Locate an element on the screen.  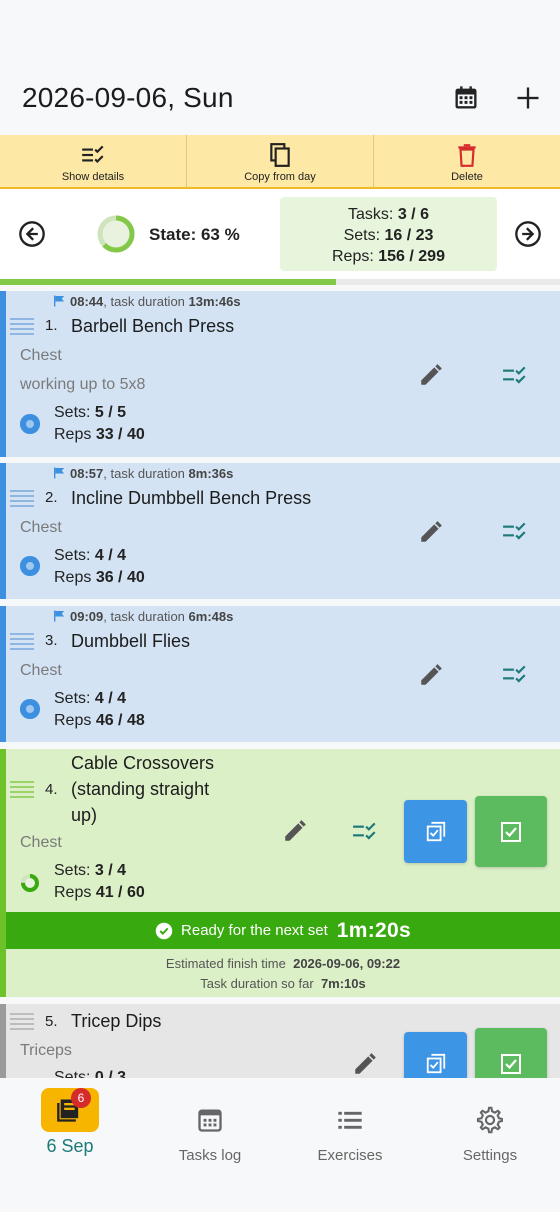
tasks-badge: 6 is located at coordinates (81, 1098).